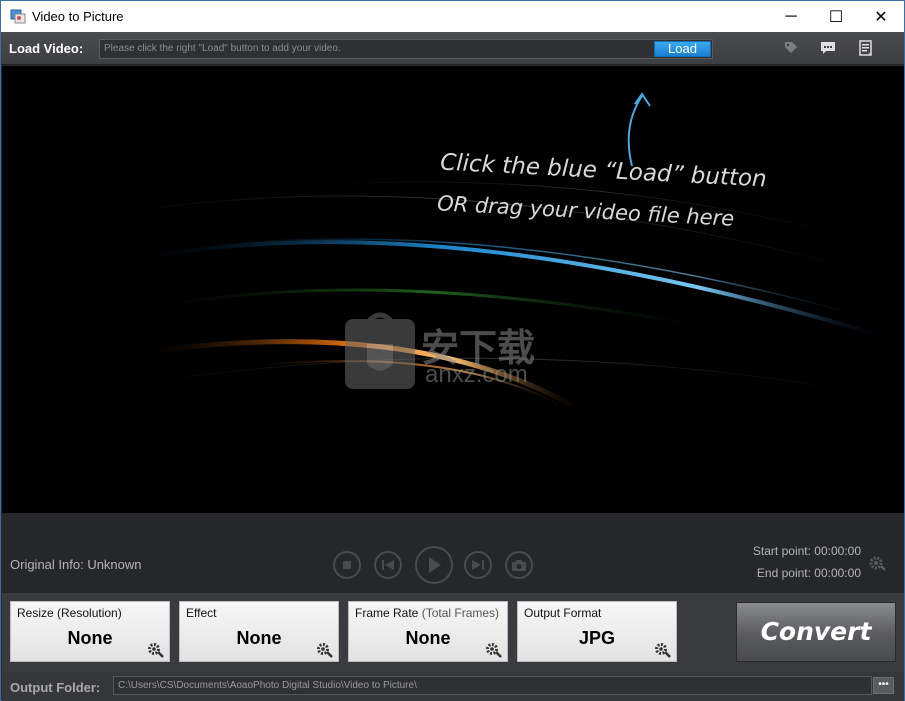  I want to click on watermark-logo: 安下载 anxz.com, so click(455, 356).